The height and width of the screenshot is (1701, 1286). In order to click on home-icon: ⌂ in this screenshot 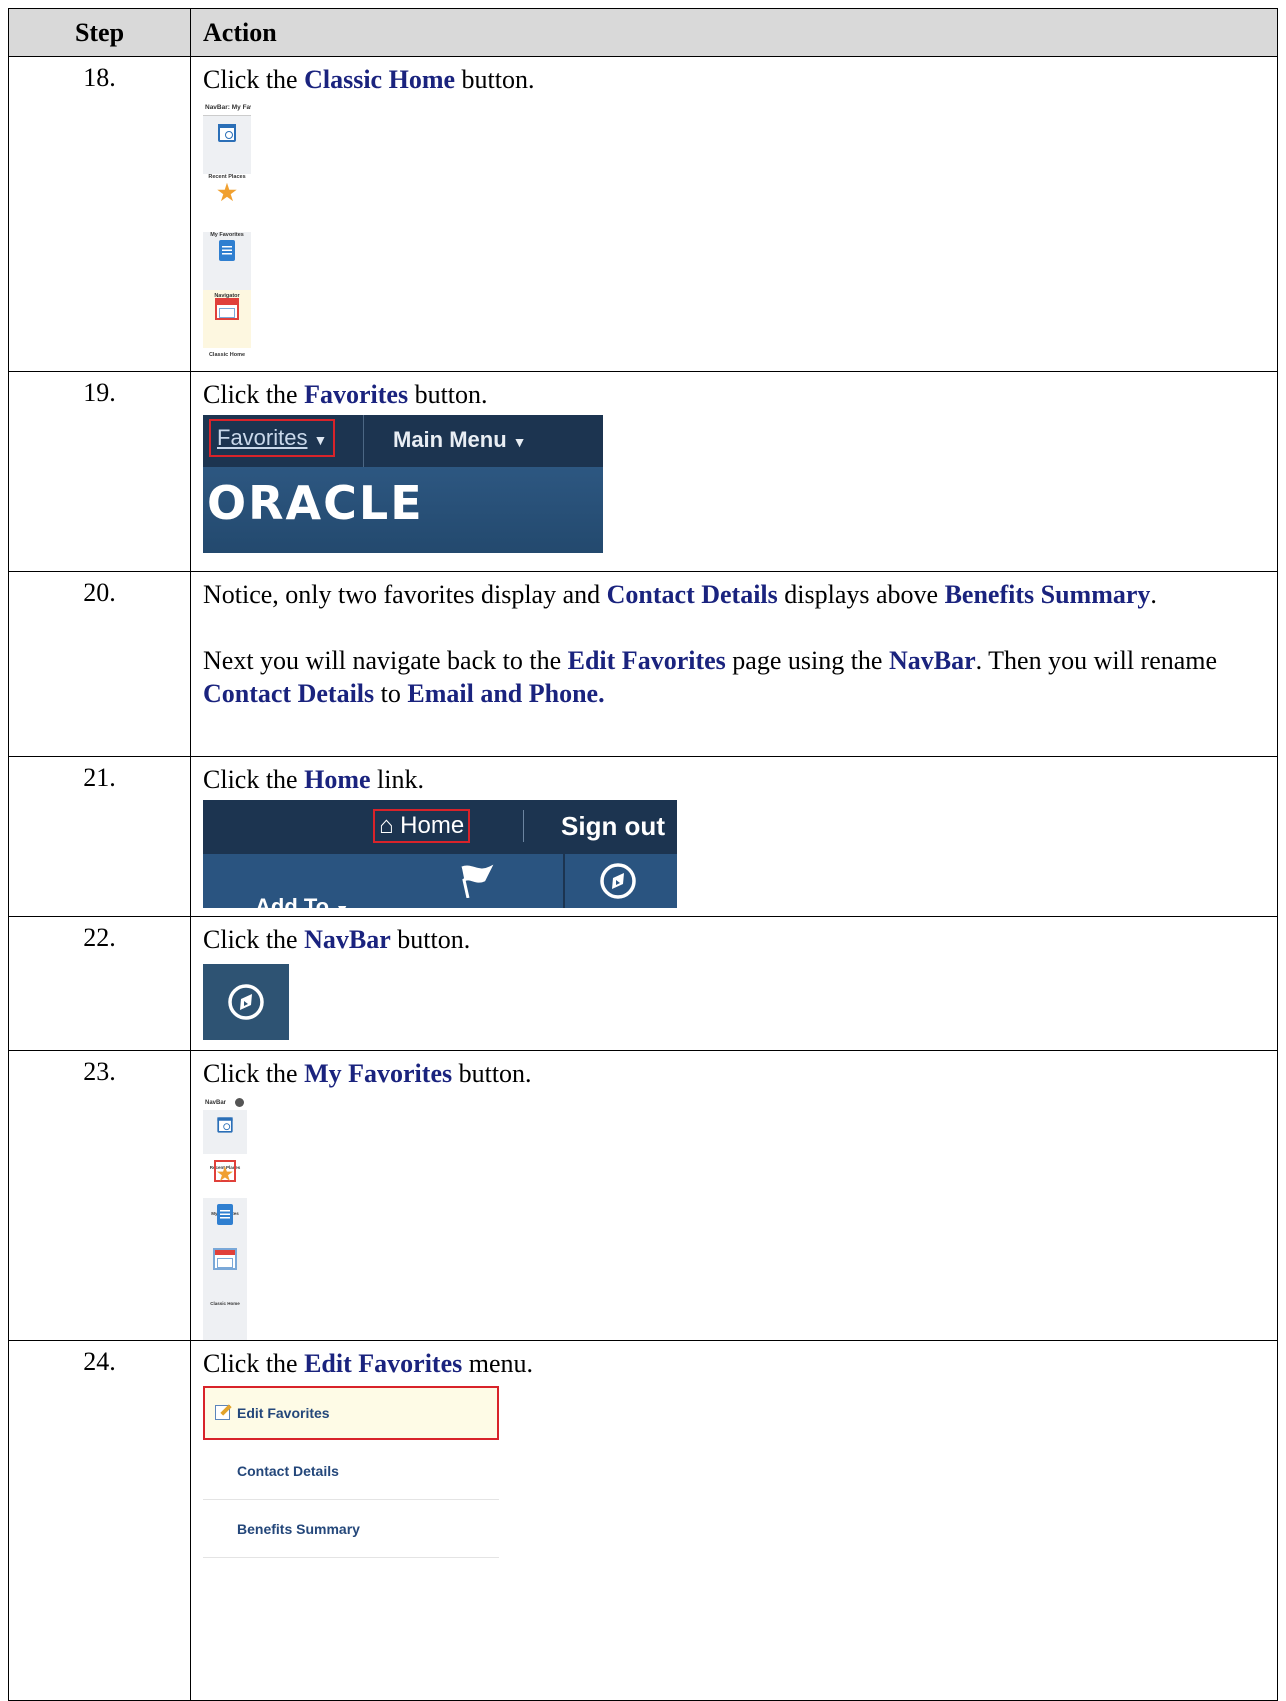, I will do `click(386, 825)`.